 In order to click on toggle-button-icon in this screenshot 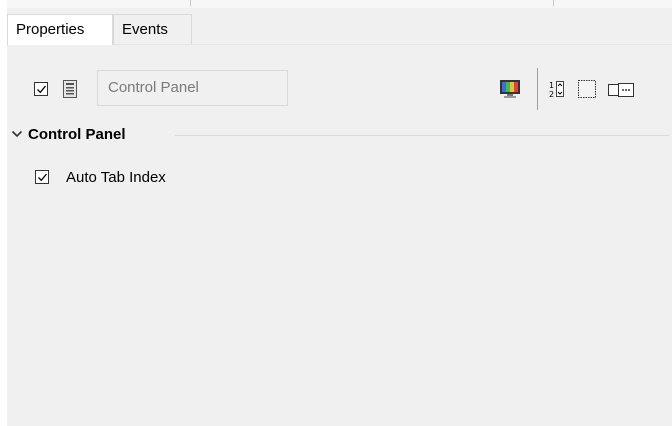, I will do `click(621, 92)`.